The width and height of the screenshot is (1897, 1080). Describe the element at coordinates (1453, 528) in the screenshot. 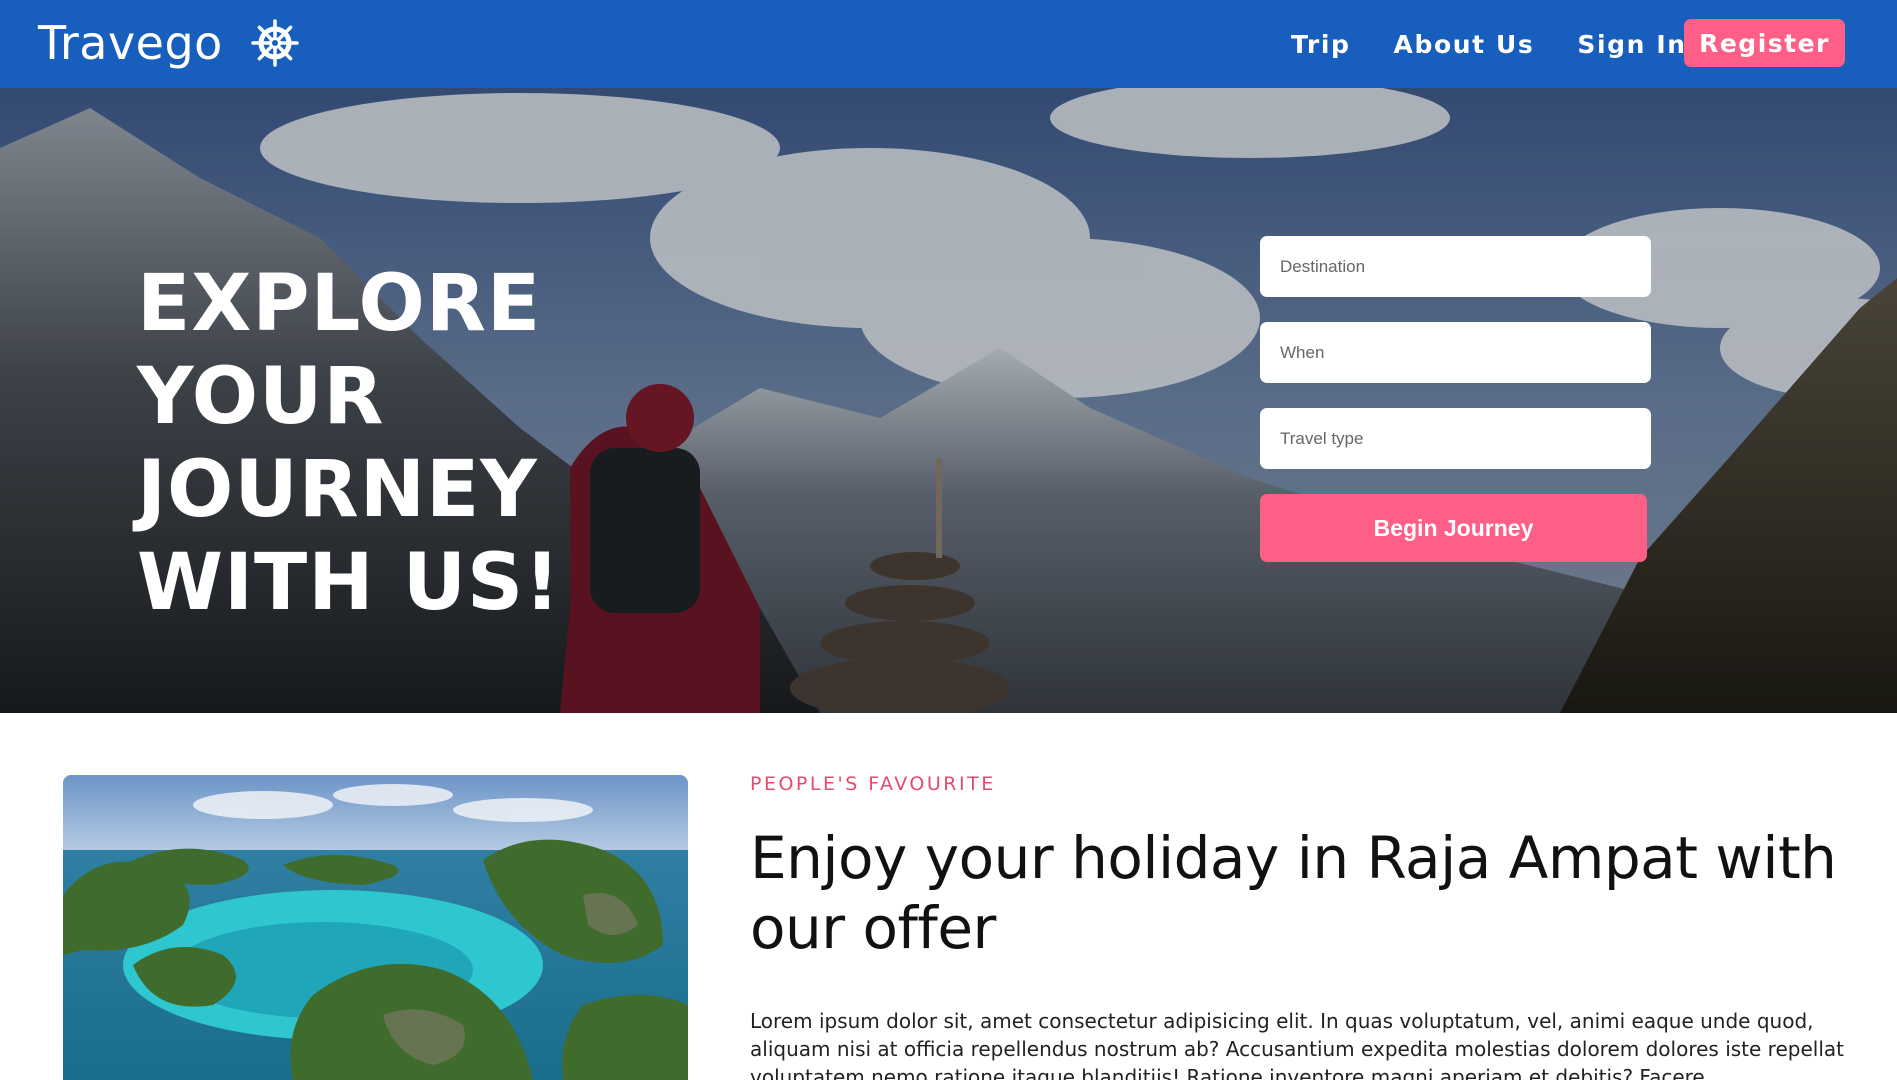

I see `begin-journey-button: Begin Journey` at that location.